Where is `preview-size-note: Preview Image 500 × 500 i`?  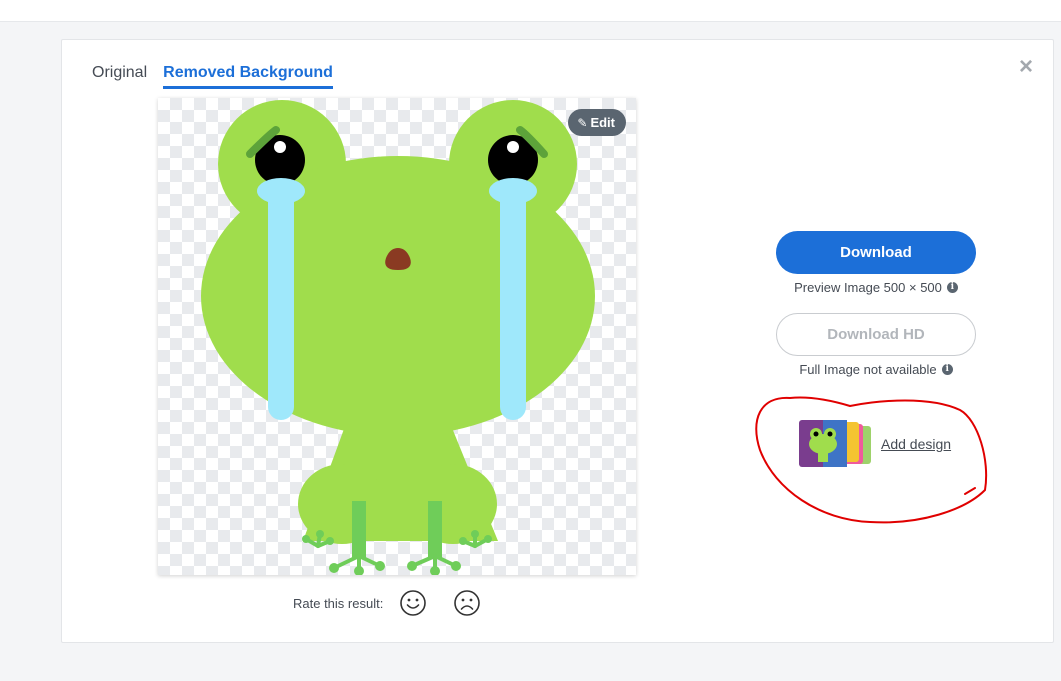 preview-size-note: Preview Image 500 × 500 i is located at coordinates (876, 287).